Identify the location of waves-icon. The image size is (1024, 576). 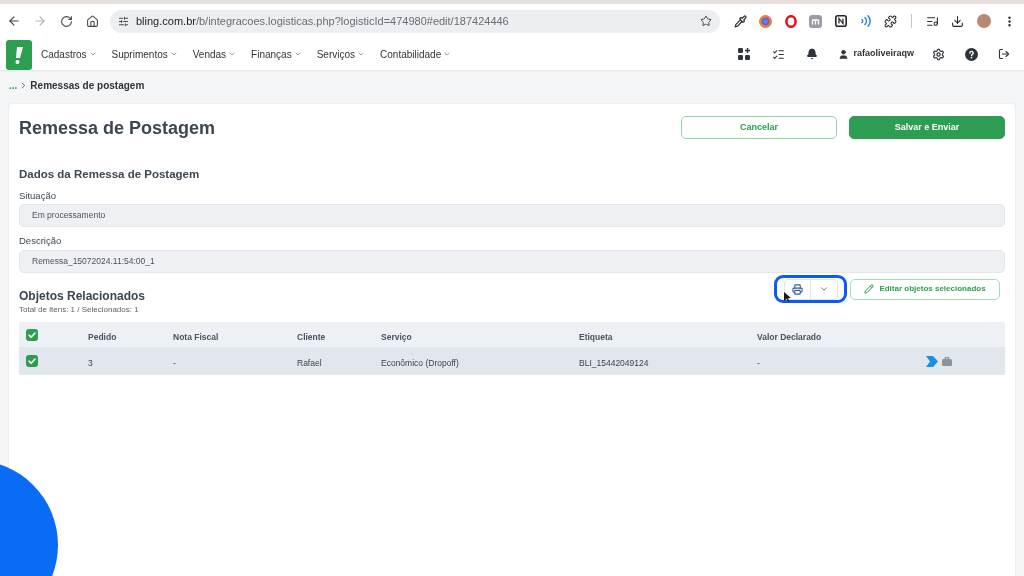
(865, 21).